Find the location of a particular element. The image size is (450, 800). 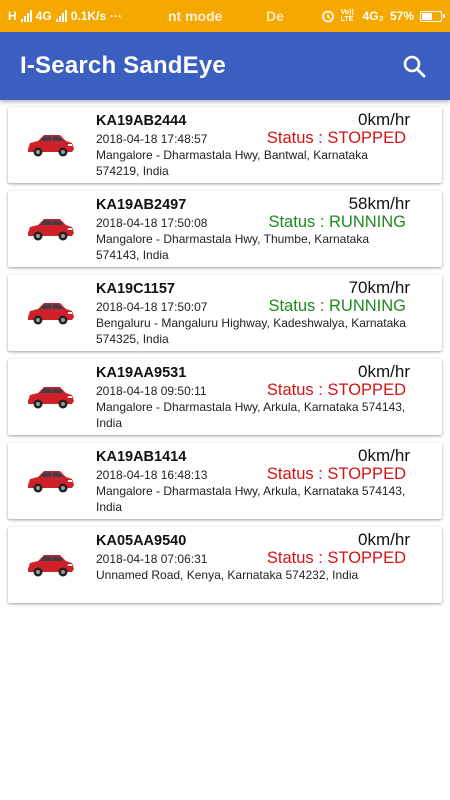

lte-label: Vo)) LTE is located at coordinates (347, 16).